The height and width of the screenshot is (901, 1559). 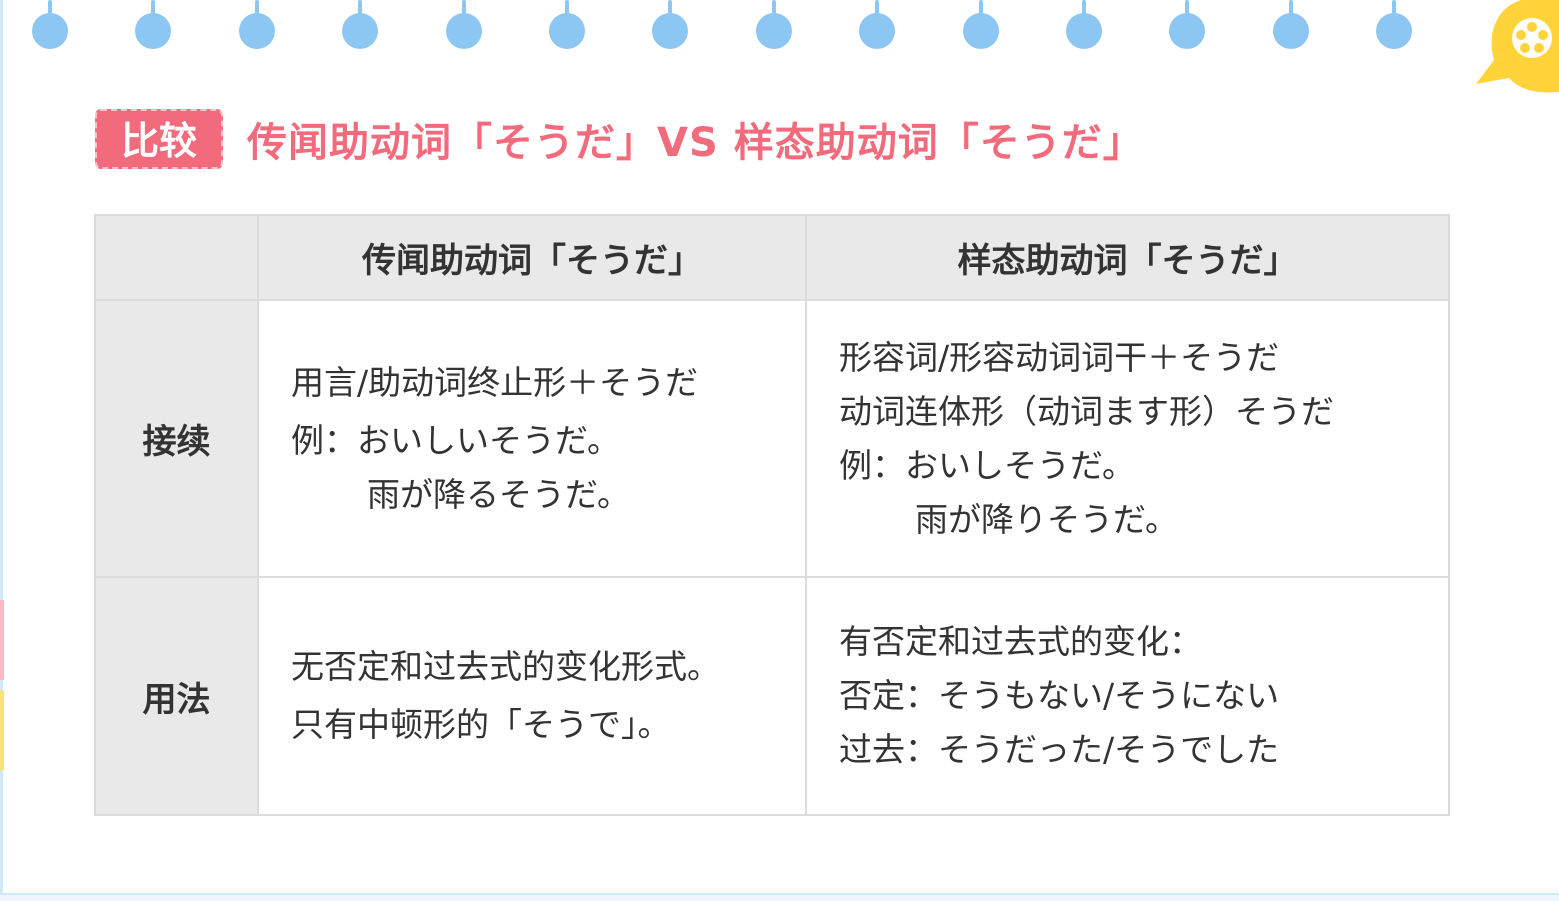 What do you see at coordinates (499, 494) in the screenshot?
I see `cell-line: 雨が降るそうだ。` at bounding box center [499, 494].